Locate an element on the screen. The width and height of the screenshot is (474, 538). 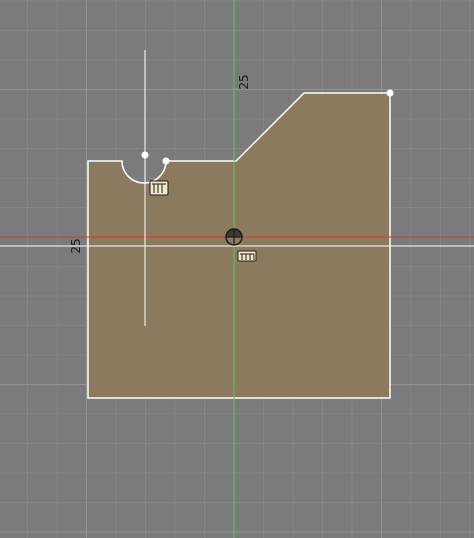
horizontal-constraint-icon is located at coordinates (247, 256).